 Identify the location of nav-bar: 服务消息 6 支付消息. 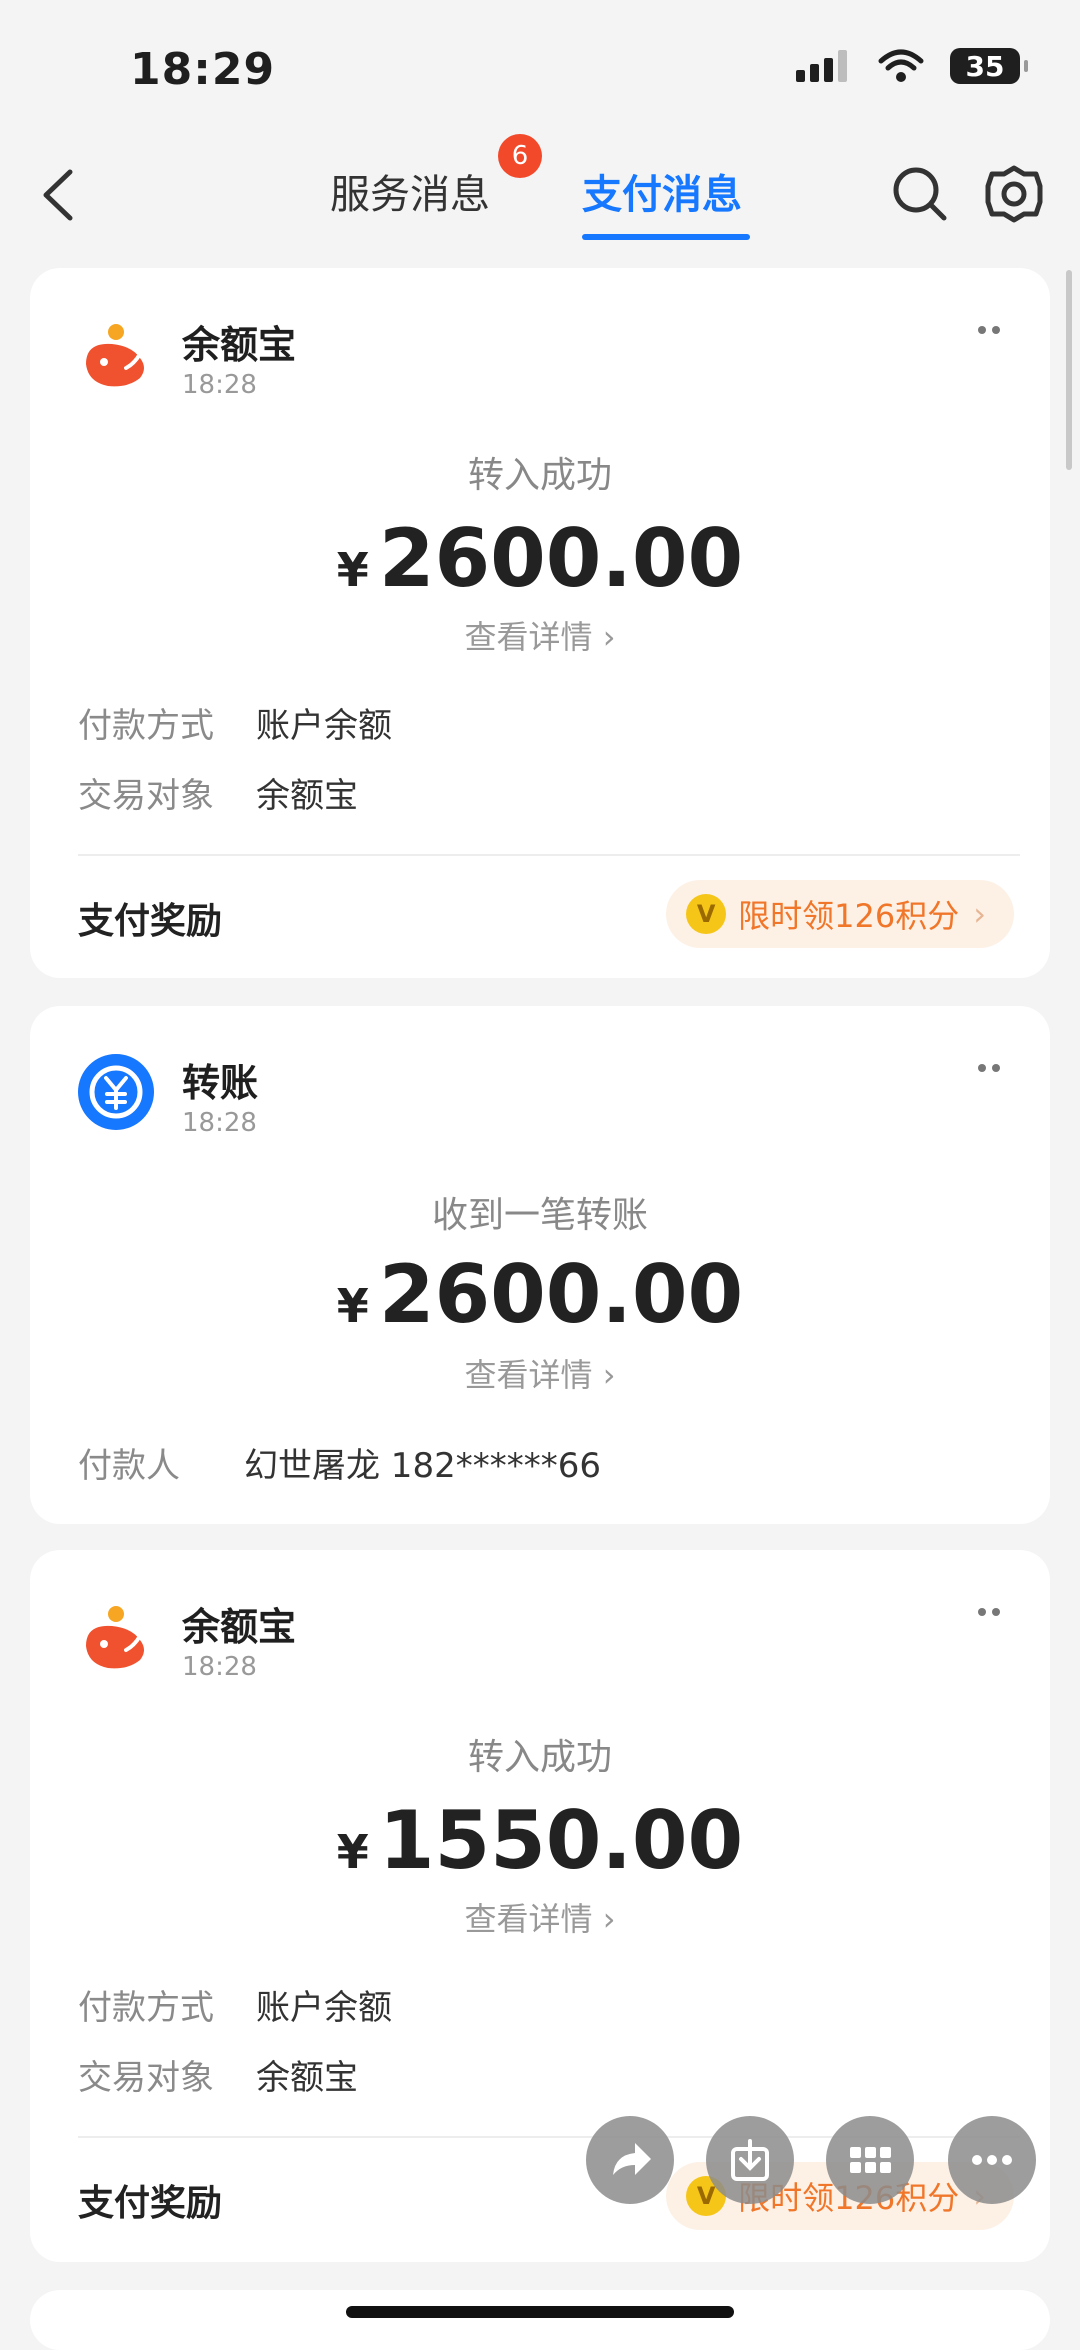
(540, 195).